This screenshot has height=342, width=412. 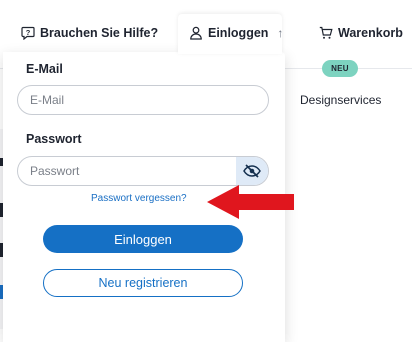 What do you see at coordinates (370, 33) in the screenshot?
I see `cart-label: Warenkorb` at bounding box center [370, 33].